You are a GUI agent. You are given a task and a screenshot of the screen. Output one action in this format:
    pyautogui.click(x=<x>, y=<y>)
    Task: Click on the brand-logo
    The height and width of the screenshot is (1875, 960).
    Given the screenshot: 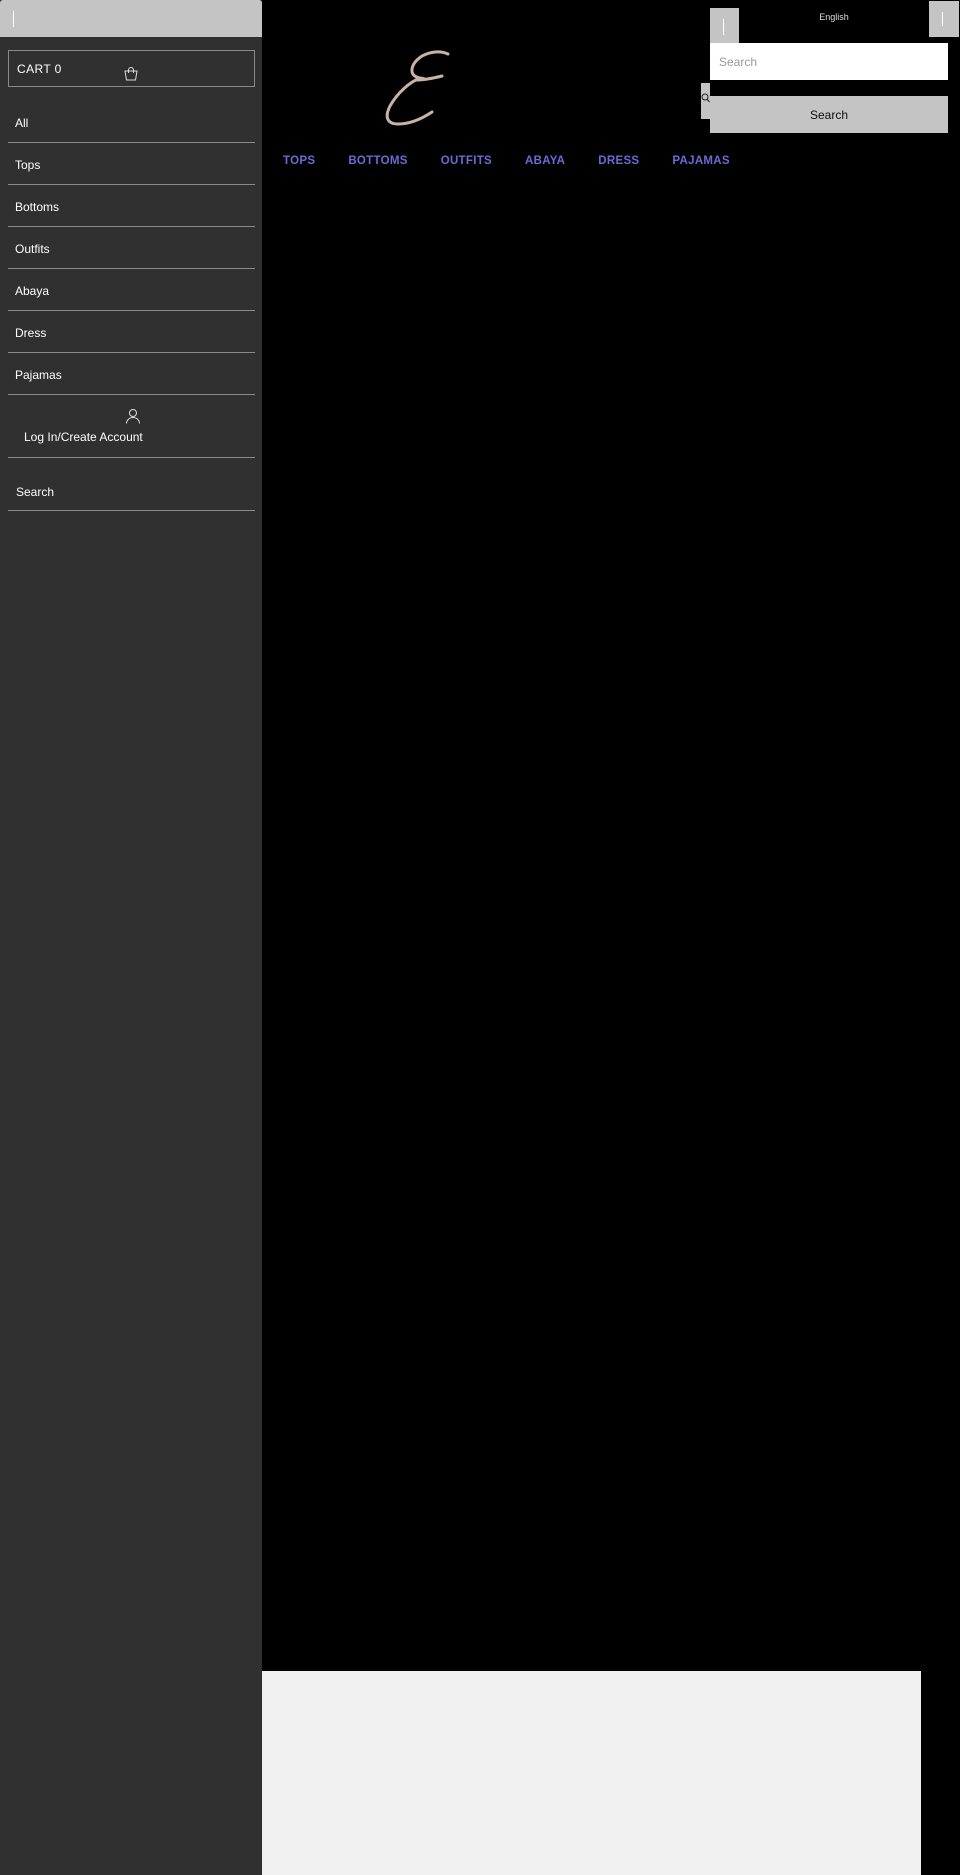 What is the action you would take?
    pyautogui.click(x=420, y=89)
    